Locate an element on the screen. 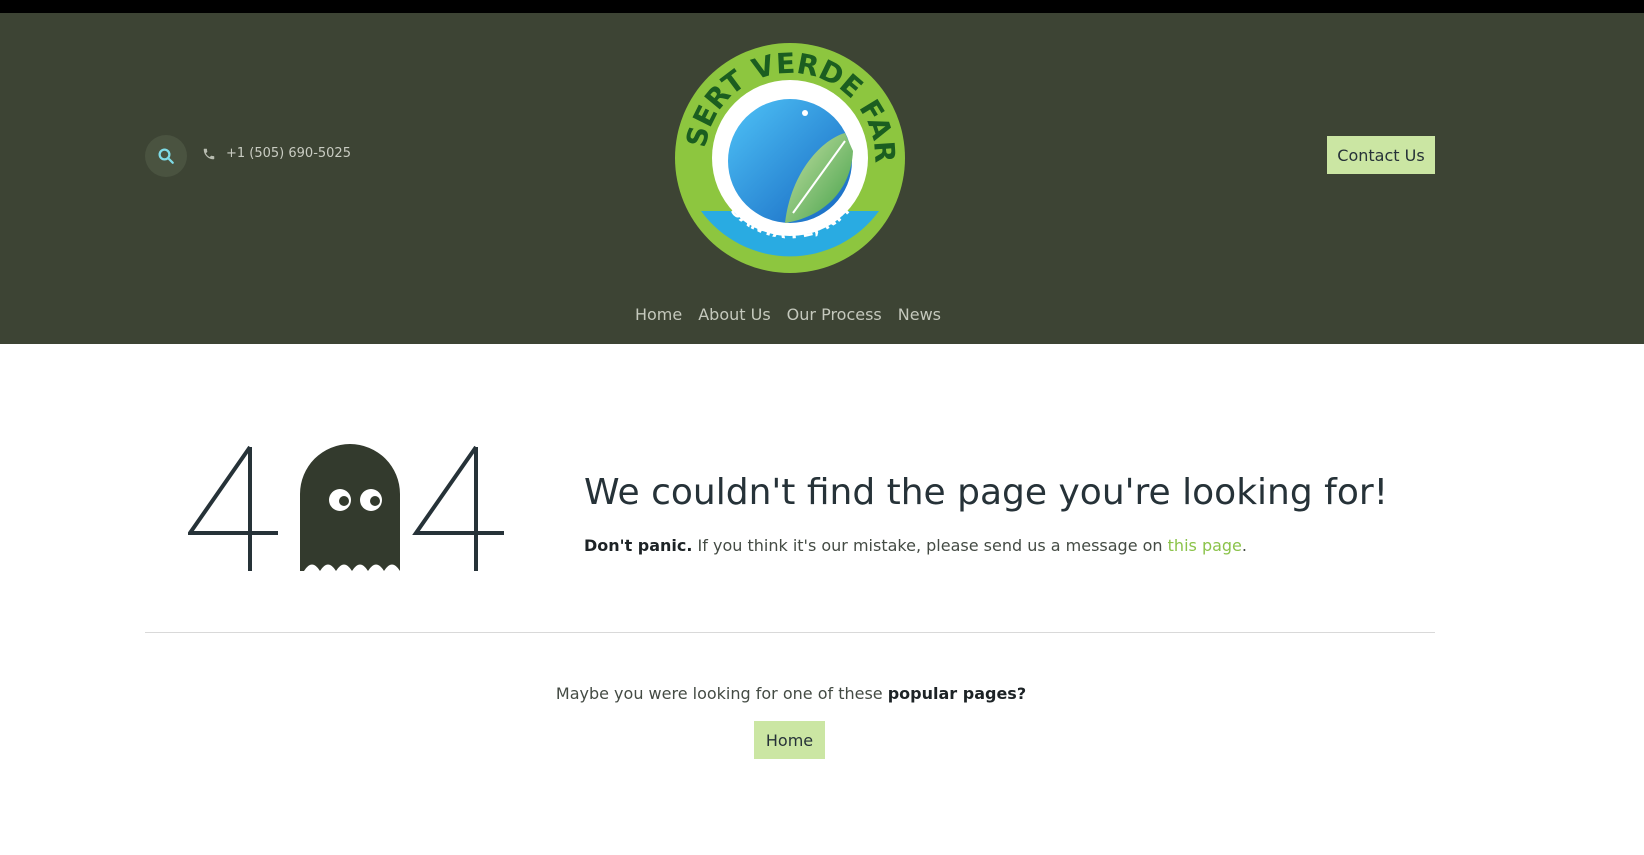 The image size is (1644, 855). search-icon is located at coordinates (166, 156).